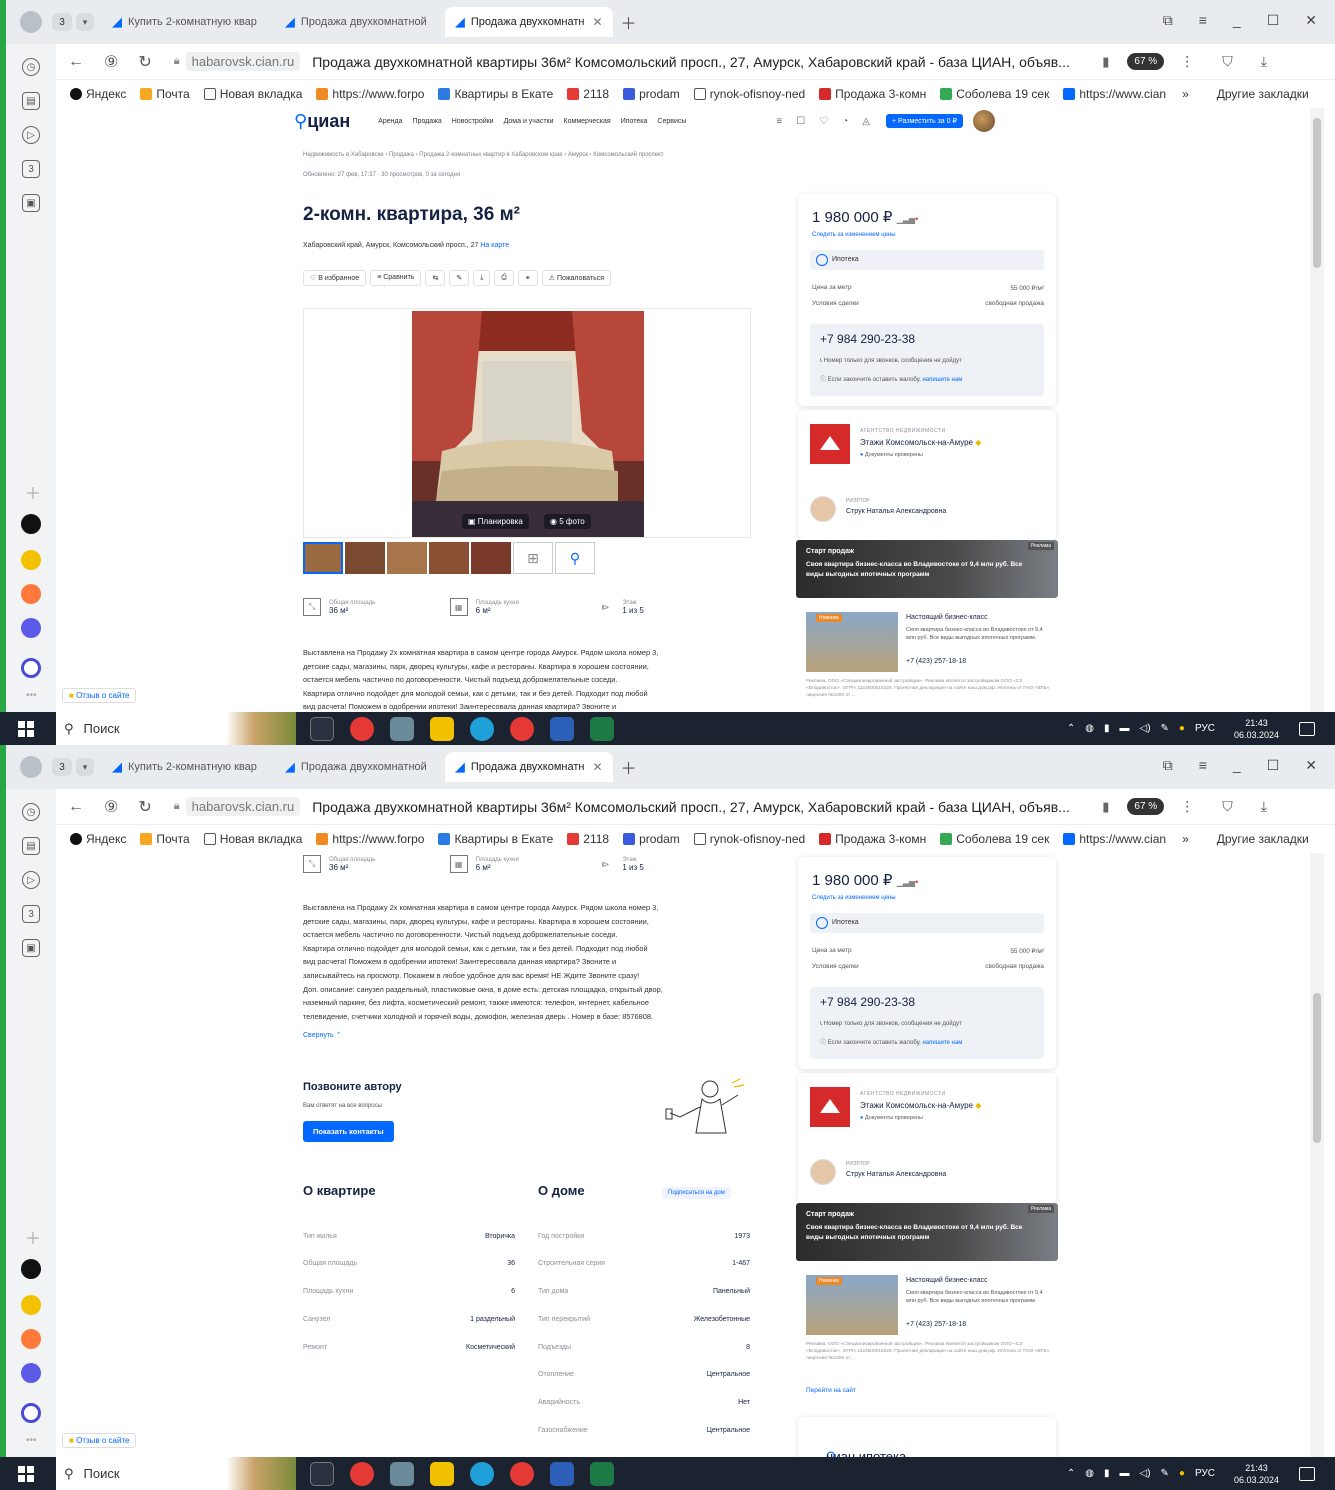 This screenshot has height=1490, width=1335. I want to click on more-icon: ⋮, so click(1187, 61).